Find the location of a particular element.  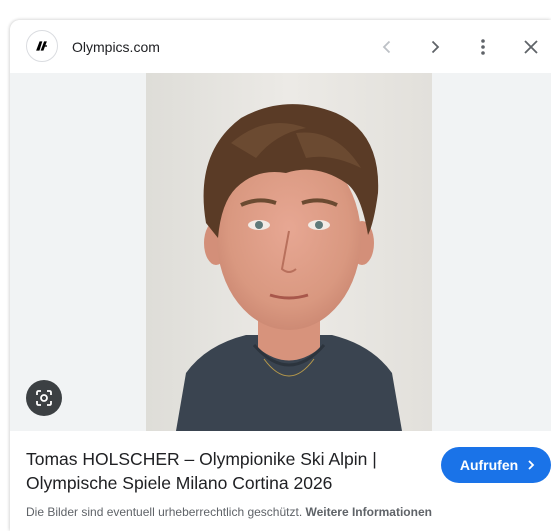

result-title-line-2: Olympische Spiele Milano Cortina 2026 is located at coordinates (179, 483).